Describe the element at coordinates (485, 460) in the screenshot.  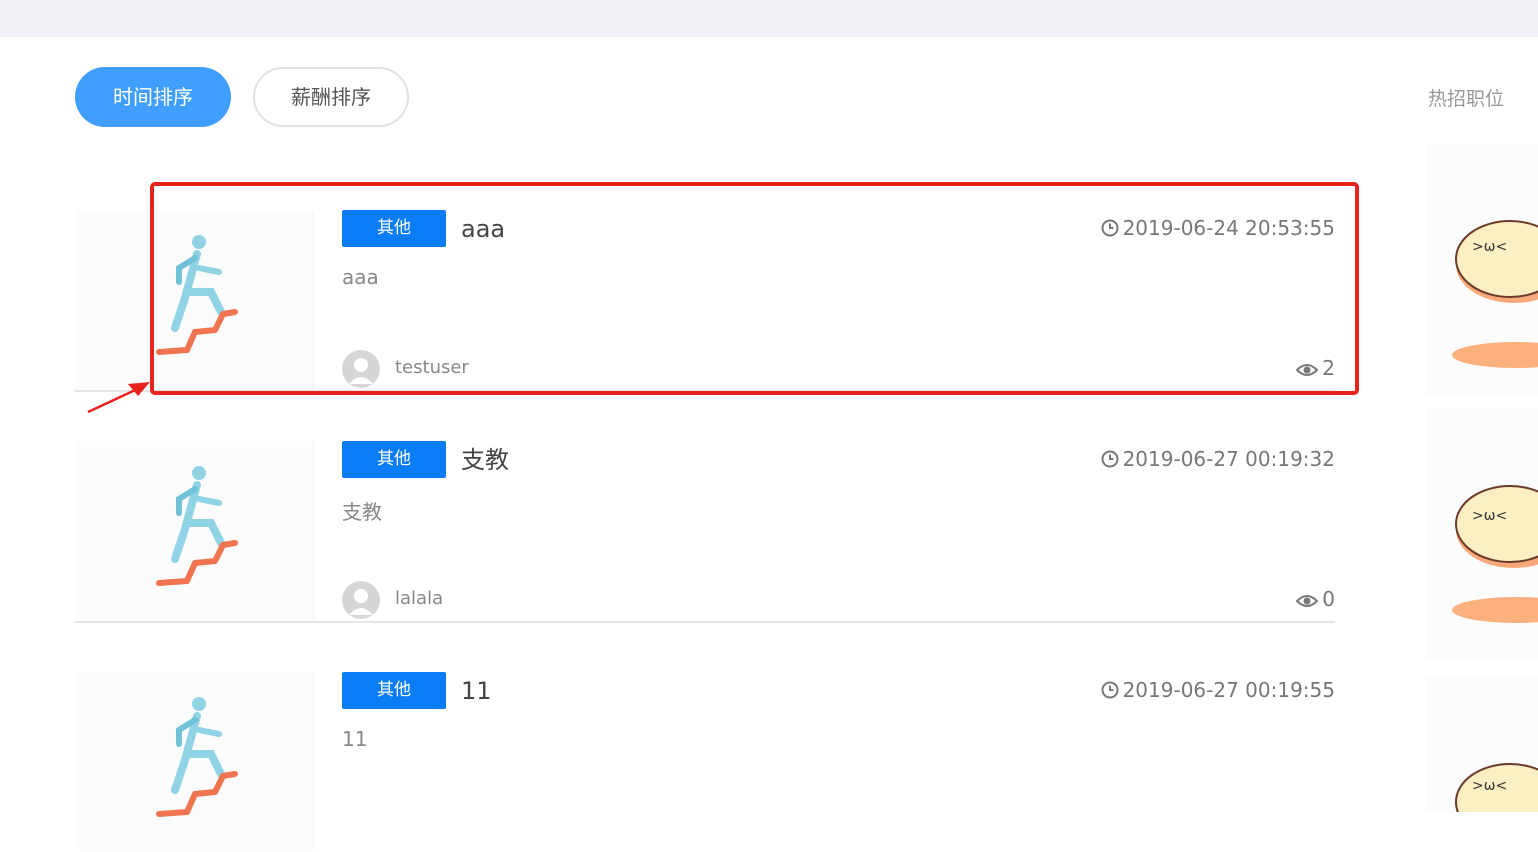
I see `job-title: 支教` at that location.